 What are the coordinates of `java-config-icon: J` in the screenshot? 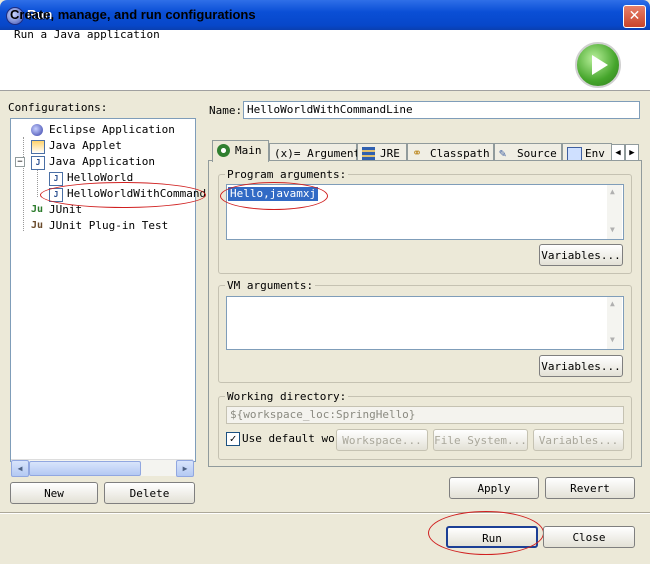 It's located at (56, 179).